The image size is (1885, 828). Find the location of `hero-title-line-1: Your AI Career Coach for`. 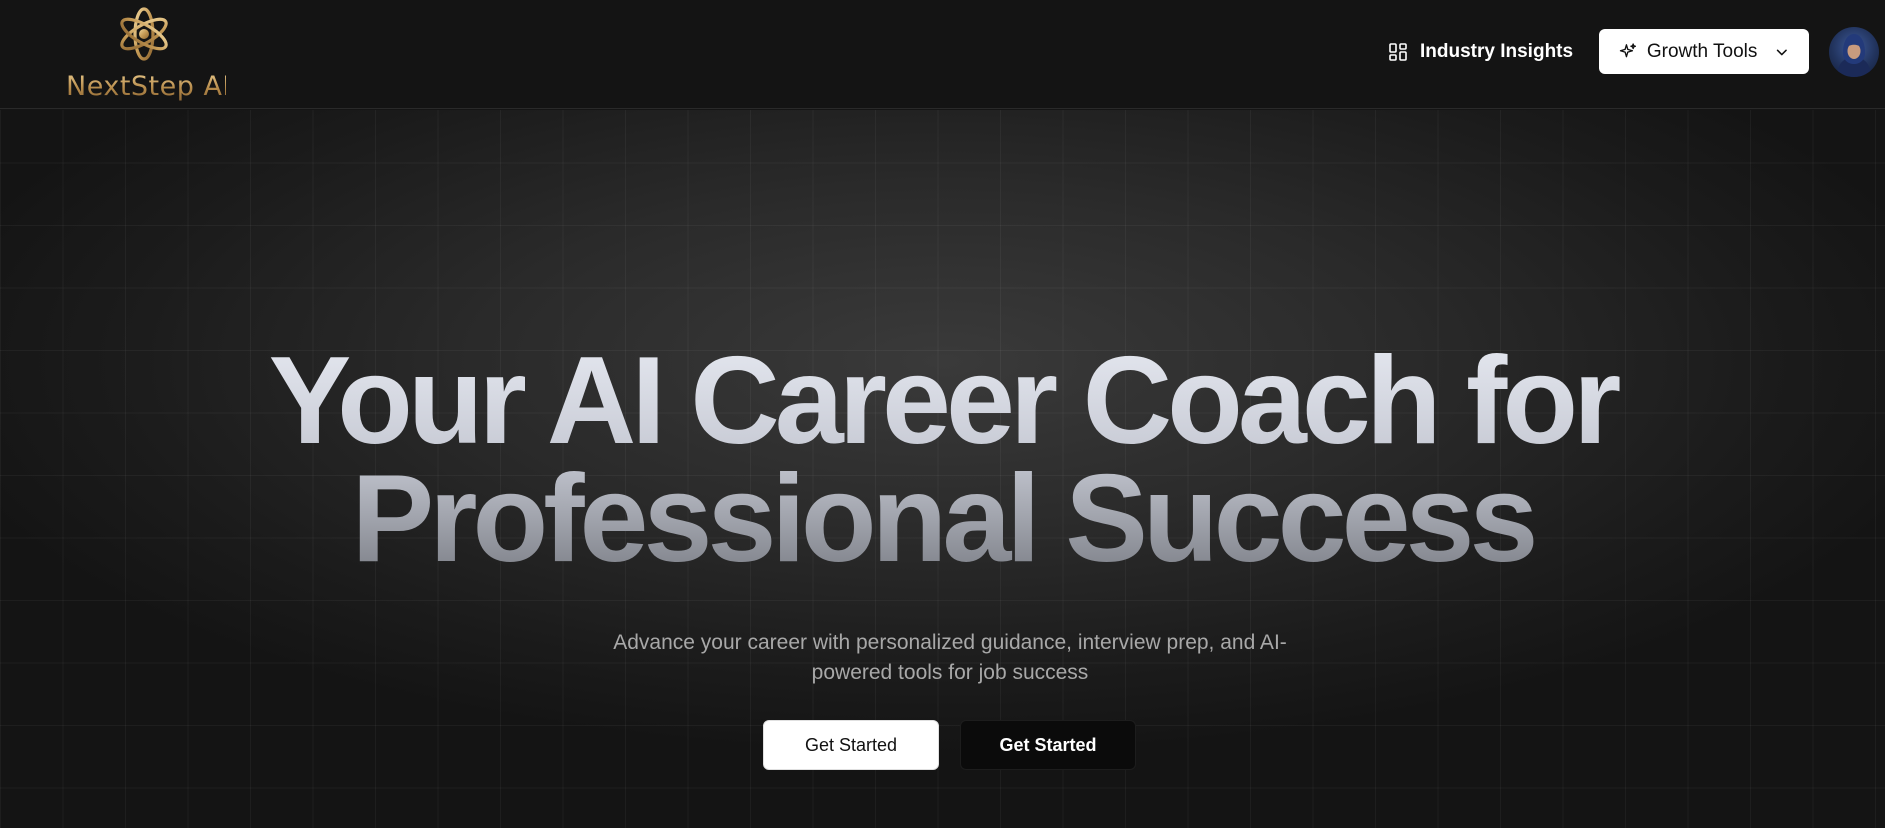

hero-title-line-1: Your AI Career Coach for is located at coordinates (942, 401).